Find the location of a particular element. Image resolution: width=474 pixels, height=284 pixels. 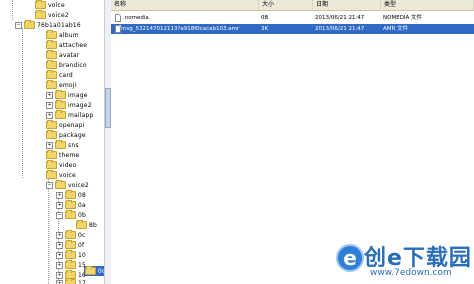

tree-item: + 0a is located at coordinates (71, 205).